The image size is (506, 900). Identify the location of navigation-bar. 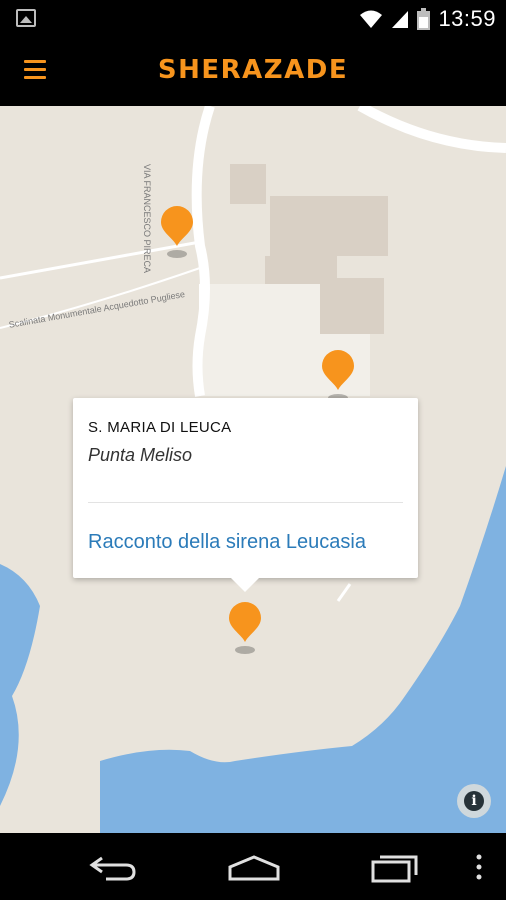
(253, 866).